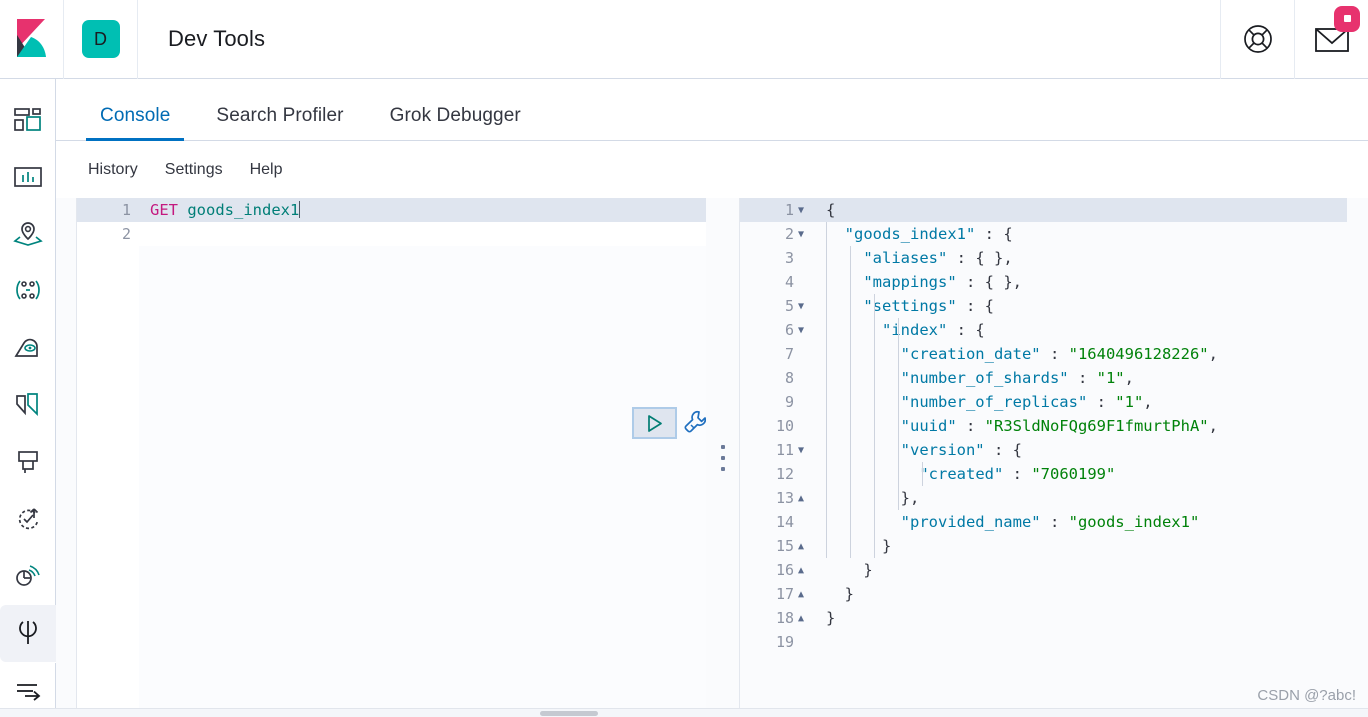 Image resolution: width=1368 pixels, height=717 pixels. What do you see at coordinates (693, 423) in the screenshot?
I see `request-options-button` at bounding box center [693, 423].